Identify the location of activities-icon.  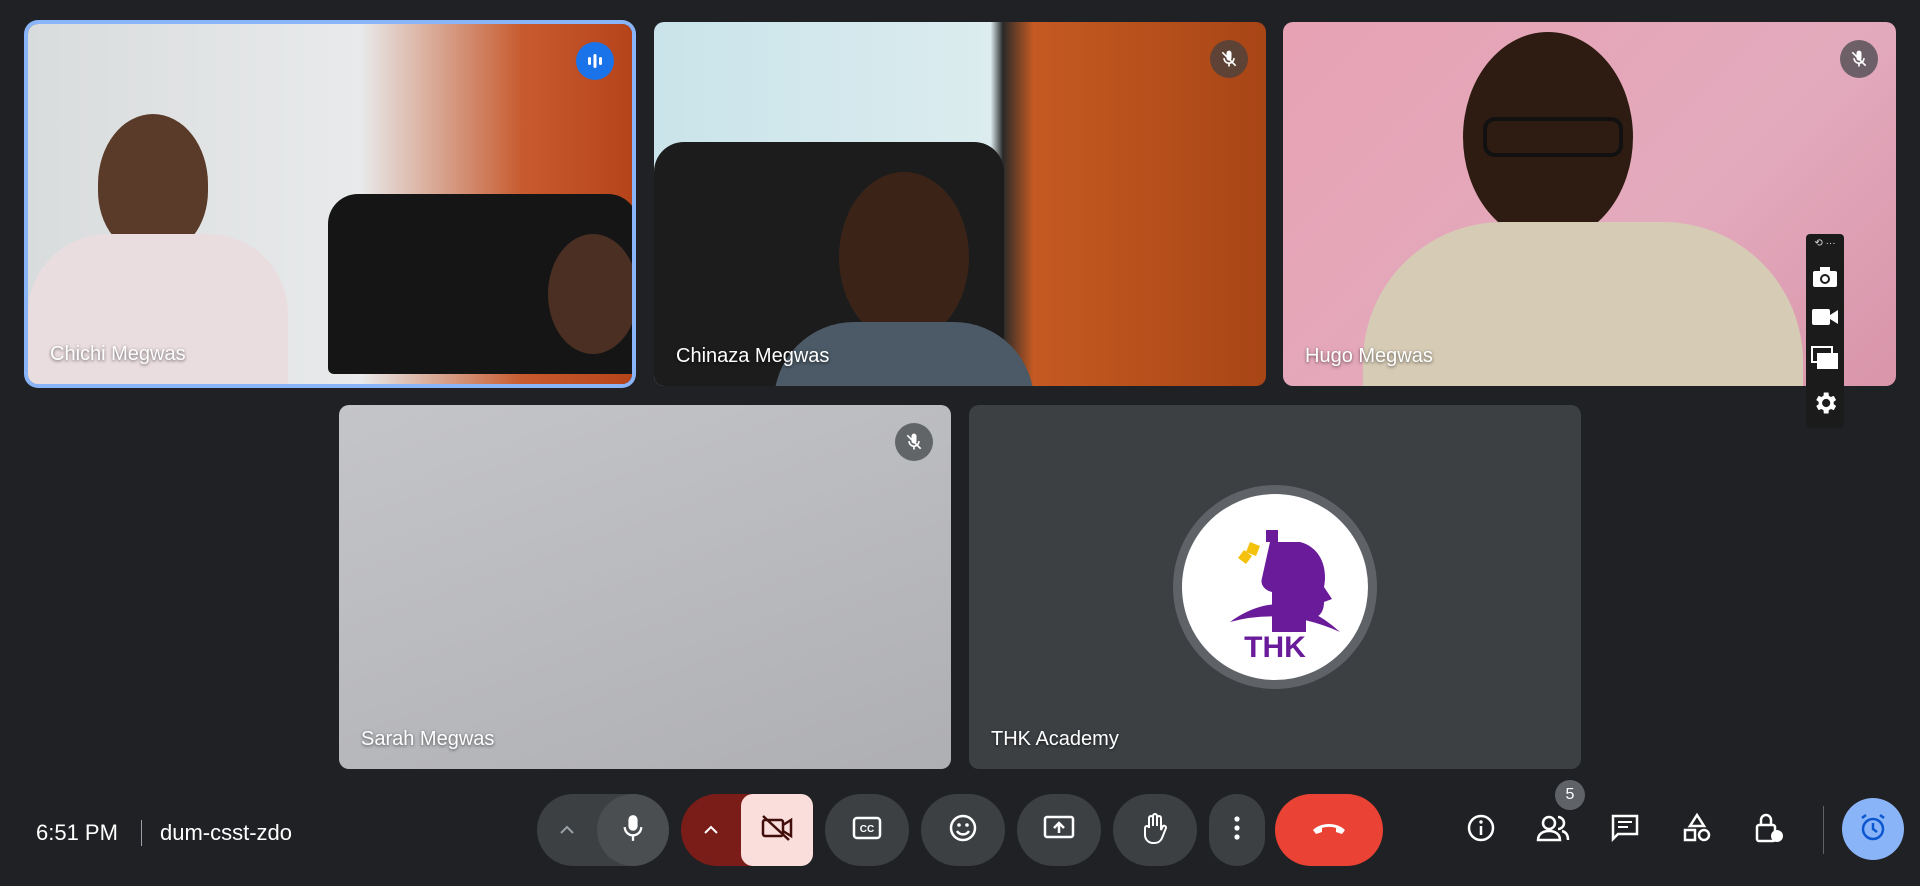
(1697, 830).